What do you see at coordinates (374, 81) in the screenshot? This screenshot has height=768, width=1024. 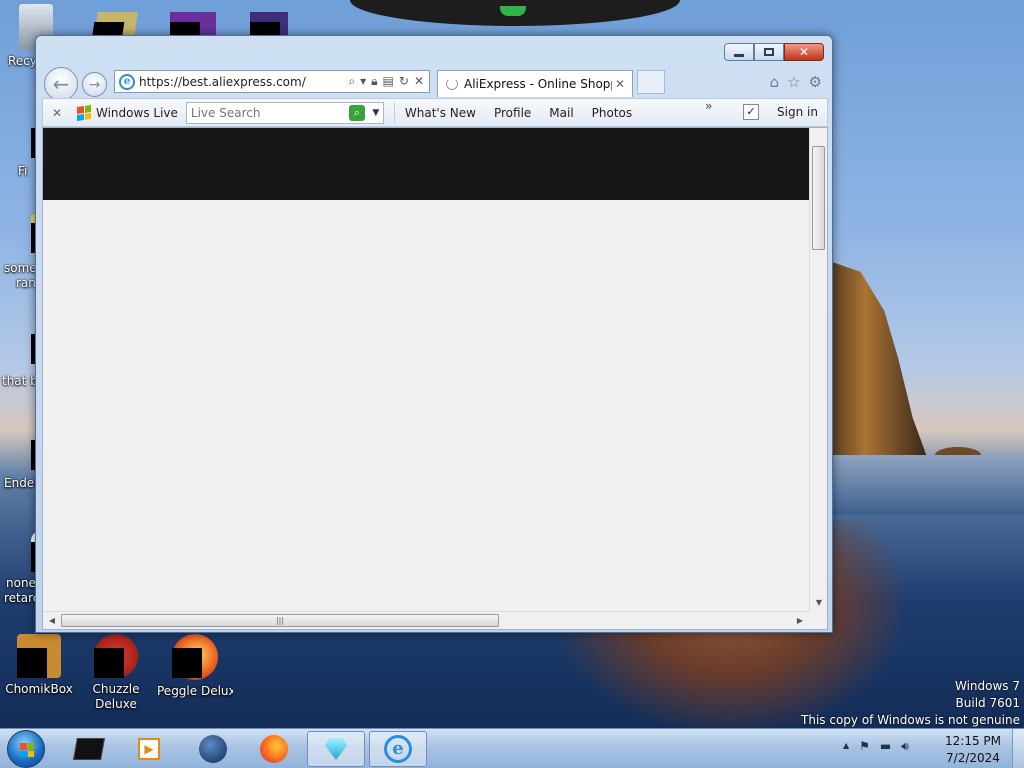 I see `lock-icon: 🔒︎` at bounding box center [374, 81].